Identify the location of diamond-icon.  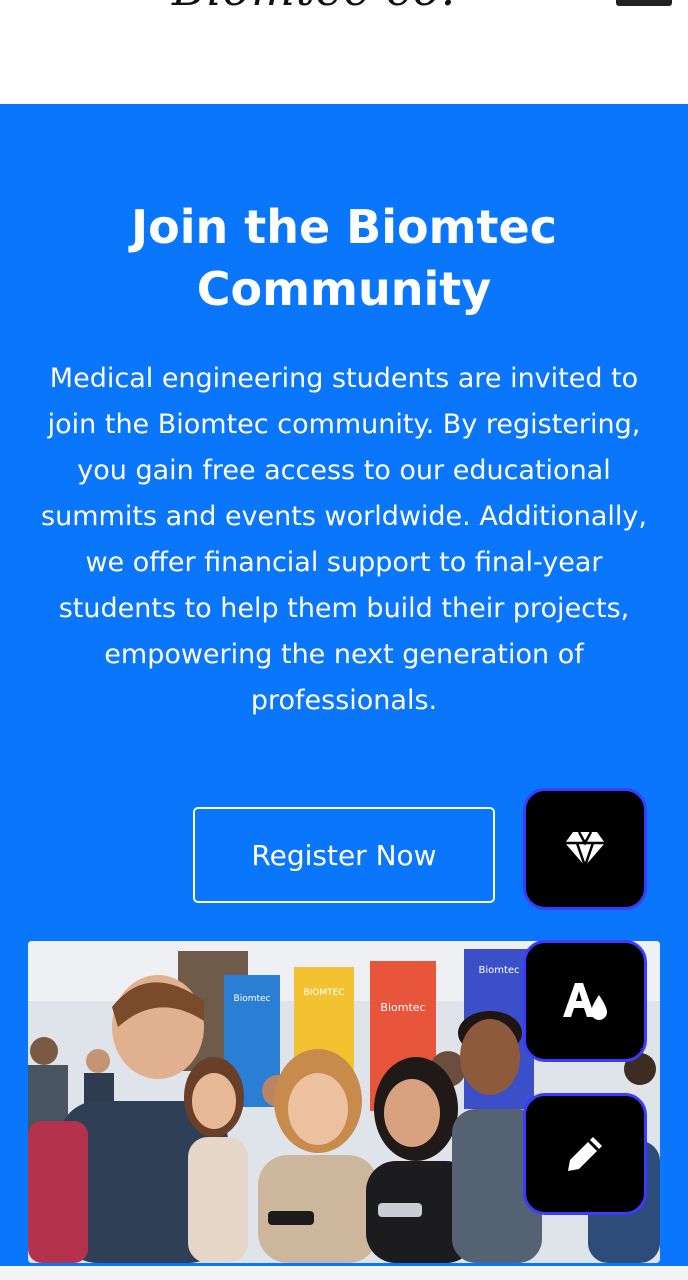
(585, 849).